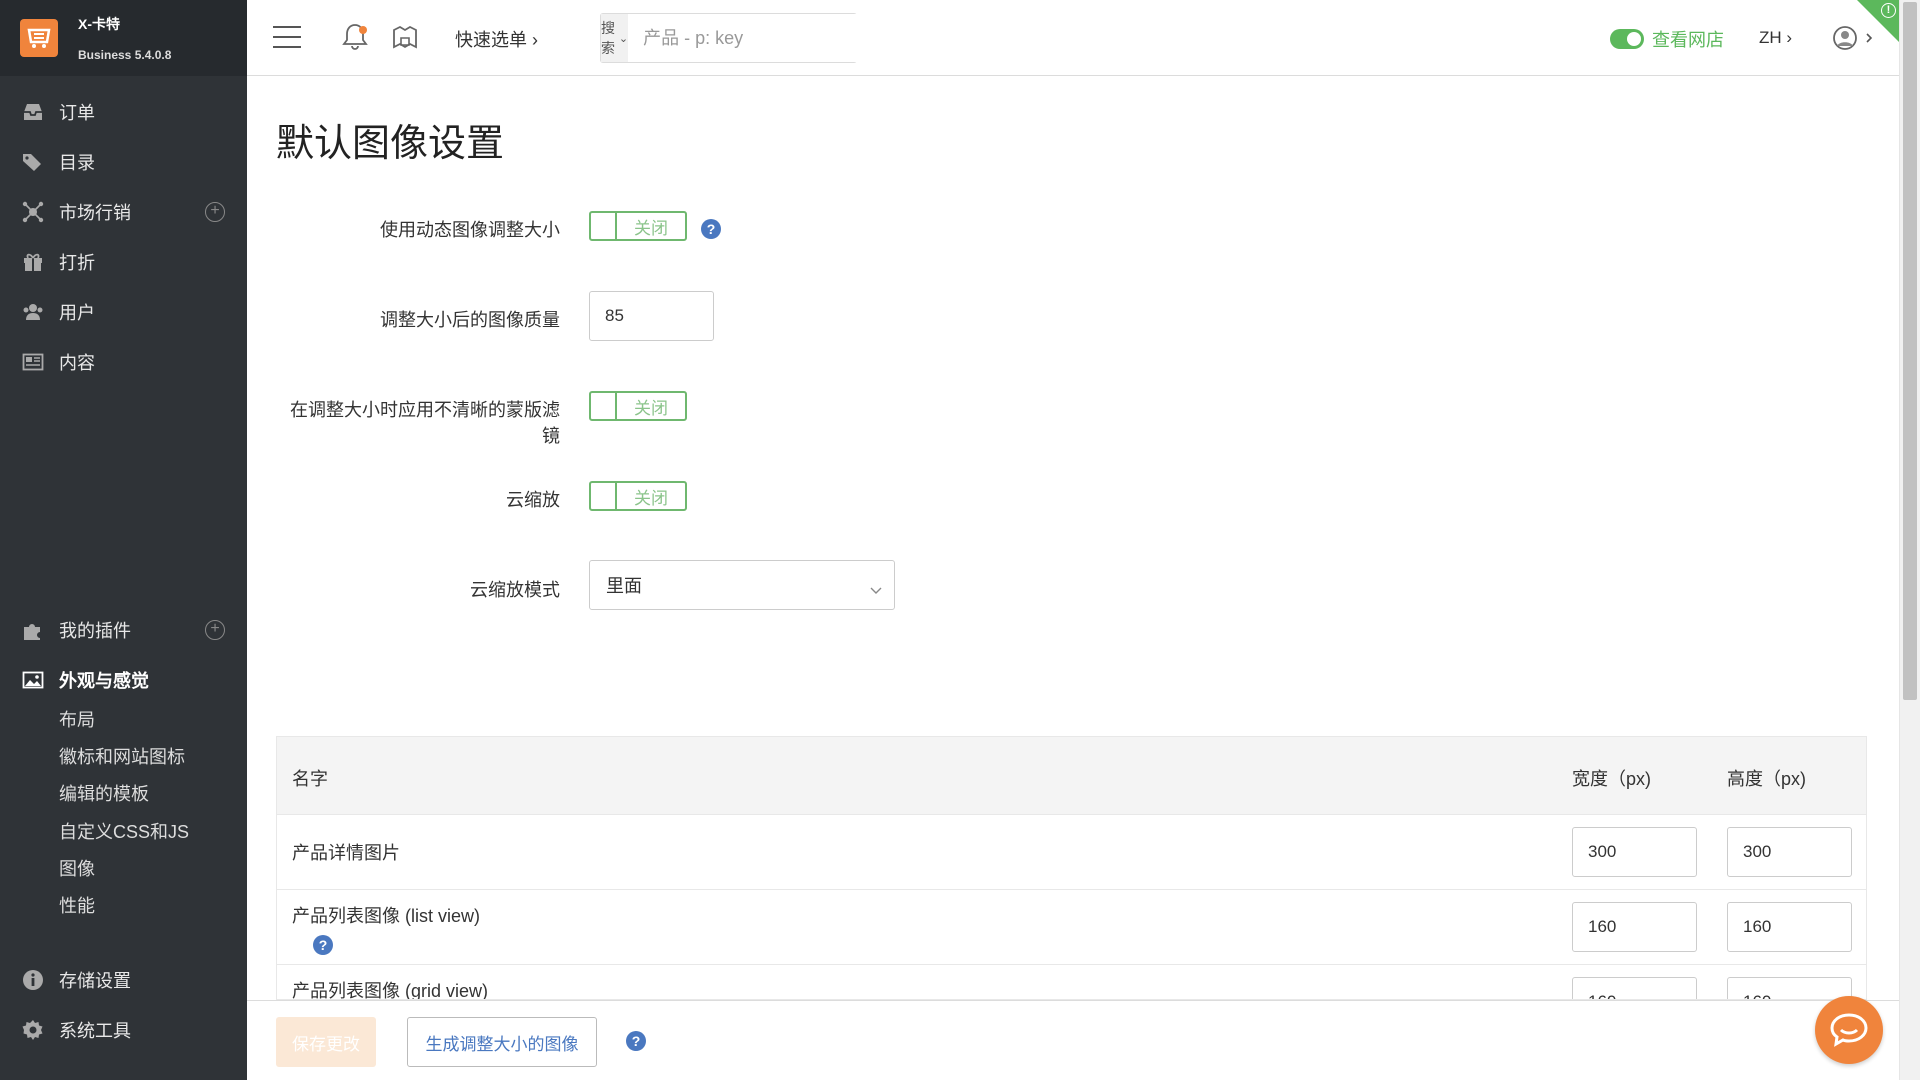  I want to click on view-store-link: 查看网店, so click(1667, 39).